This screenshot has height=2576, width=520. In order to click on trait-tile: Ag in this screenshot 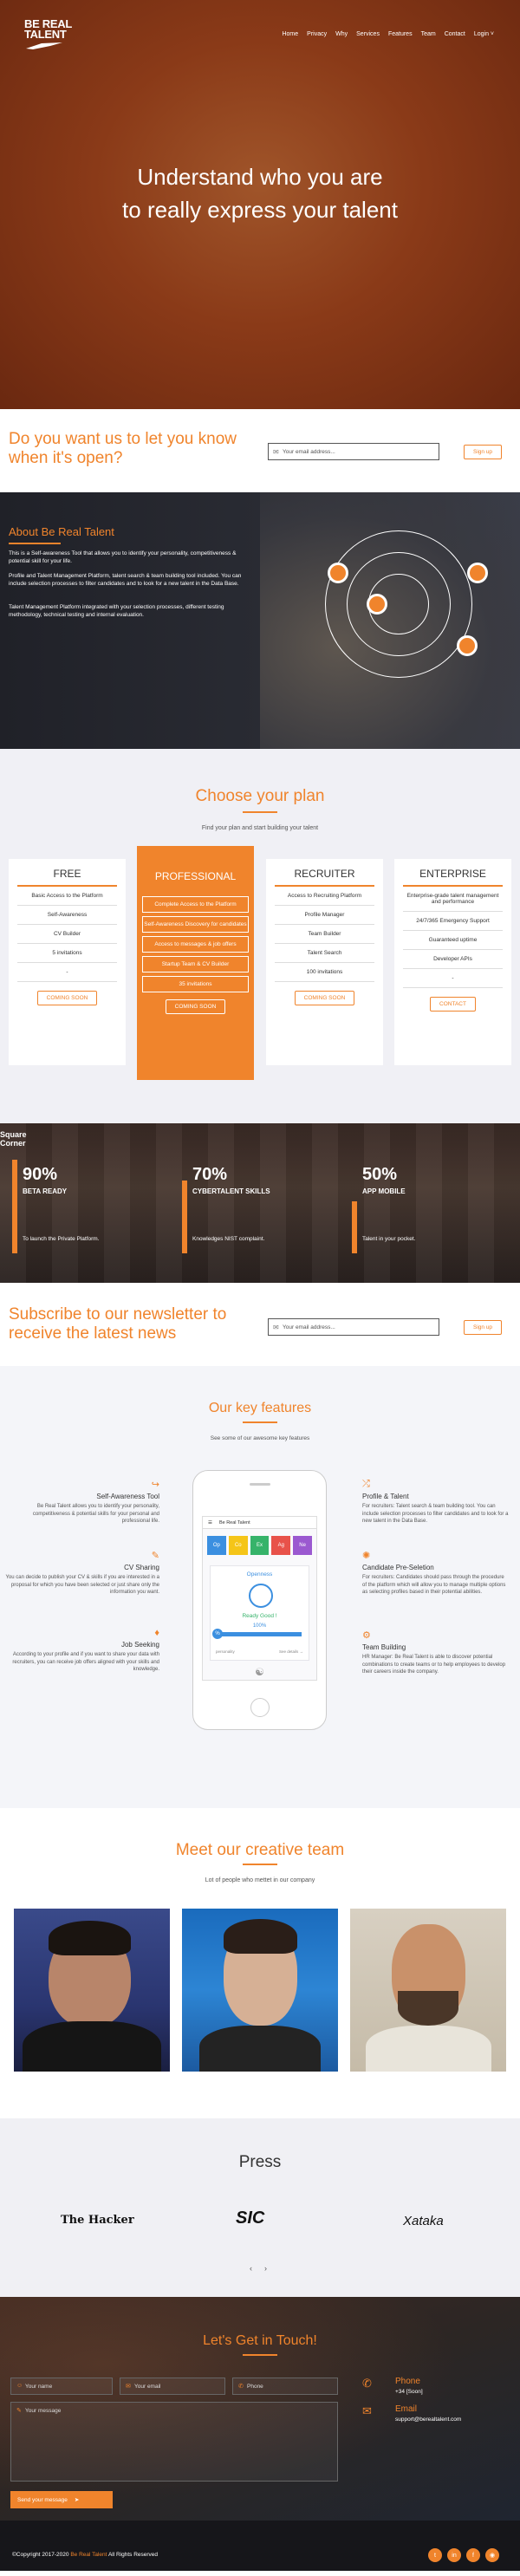, I will do `click(281, 1545)`.